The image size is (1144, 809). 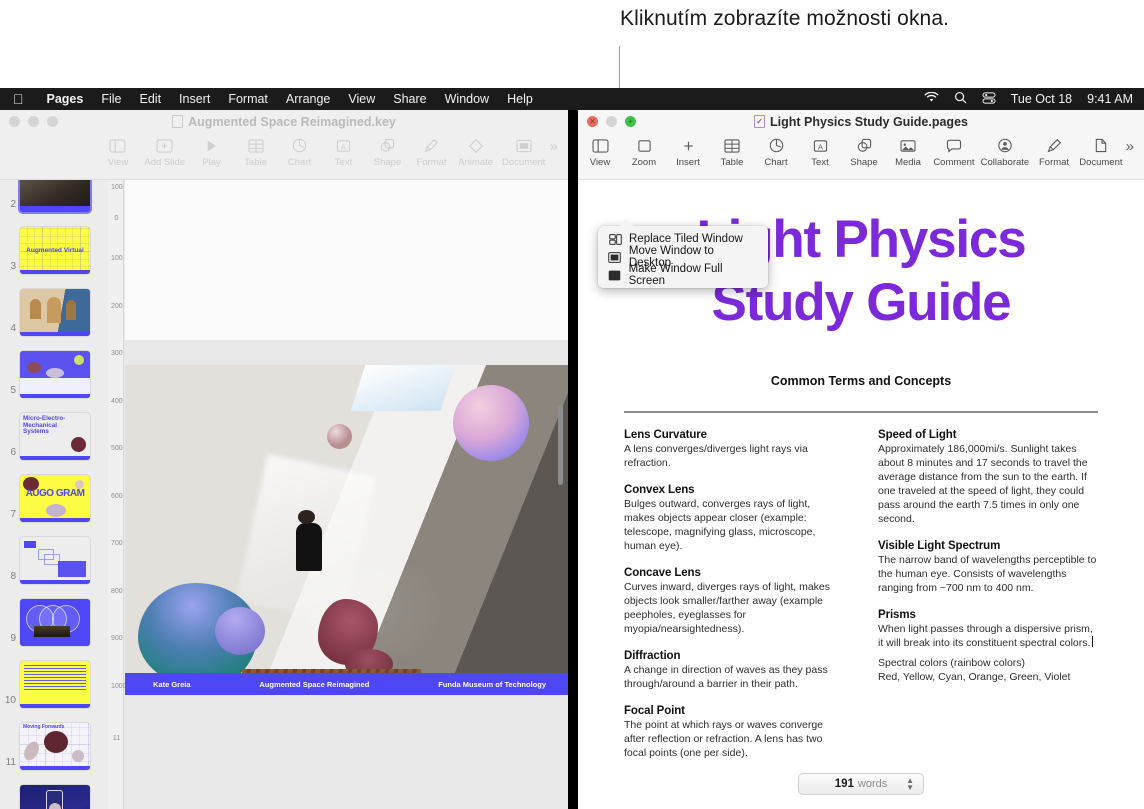 What do you see at coordinates (931, 98) in the screenshot?
I see `wifi-icon` at bounding box center [931, 98].